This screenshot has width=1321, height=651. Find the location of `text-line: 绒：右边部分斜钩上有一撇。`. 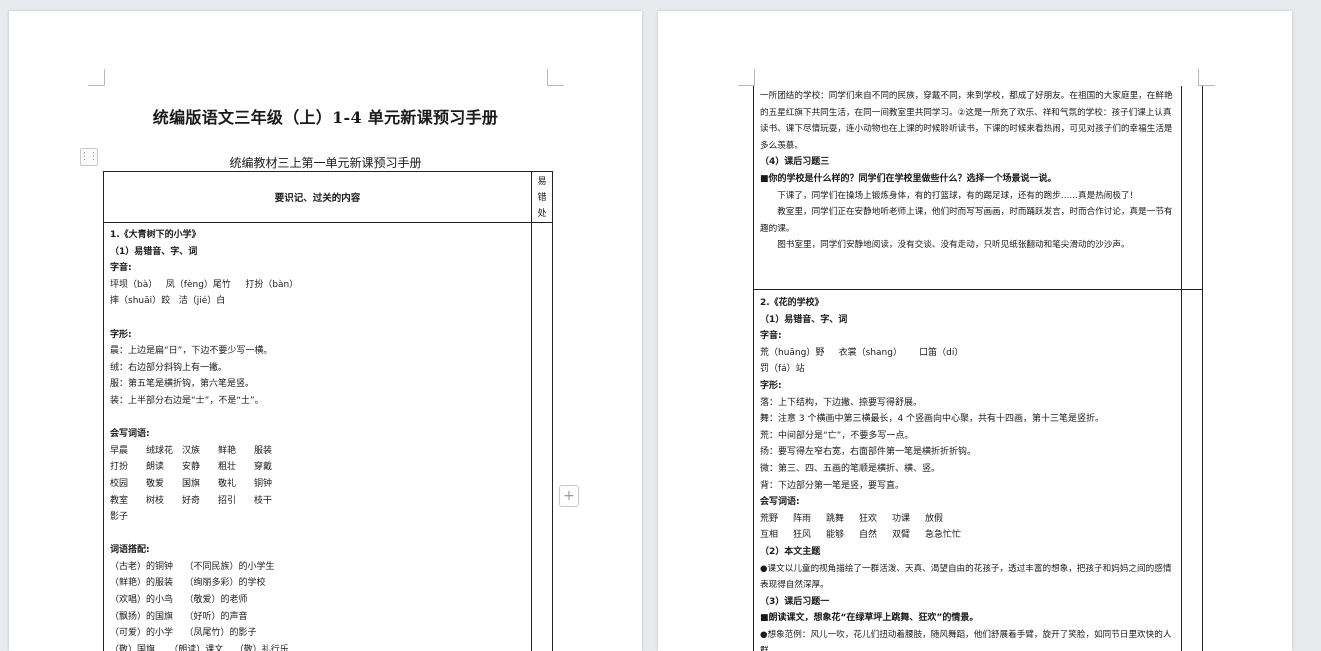

text-line: 绒：右边部分斜钩上有一撇。 is located at coordinates (169, 367).